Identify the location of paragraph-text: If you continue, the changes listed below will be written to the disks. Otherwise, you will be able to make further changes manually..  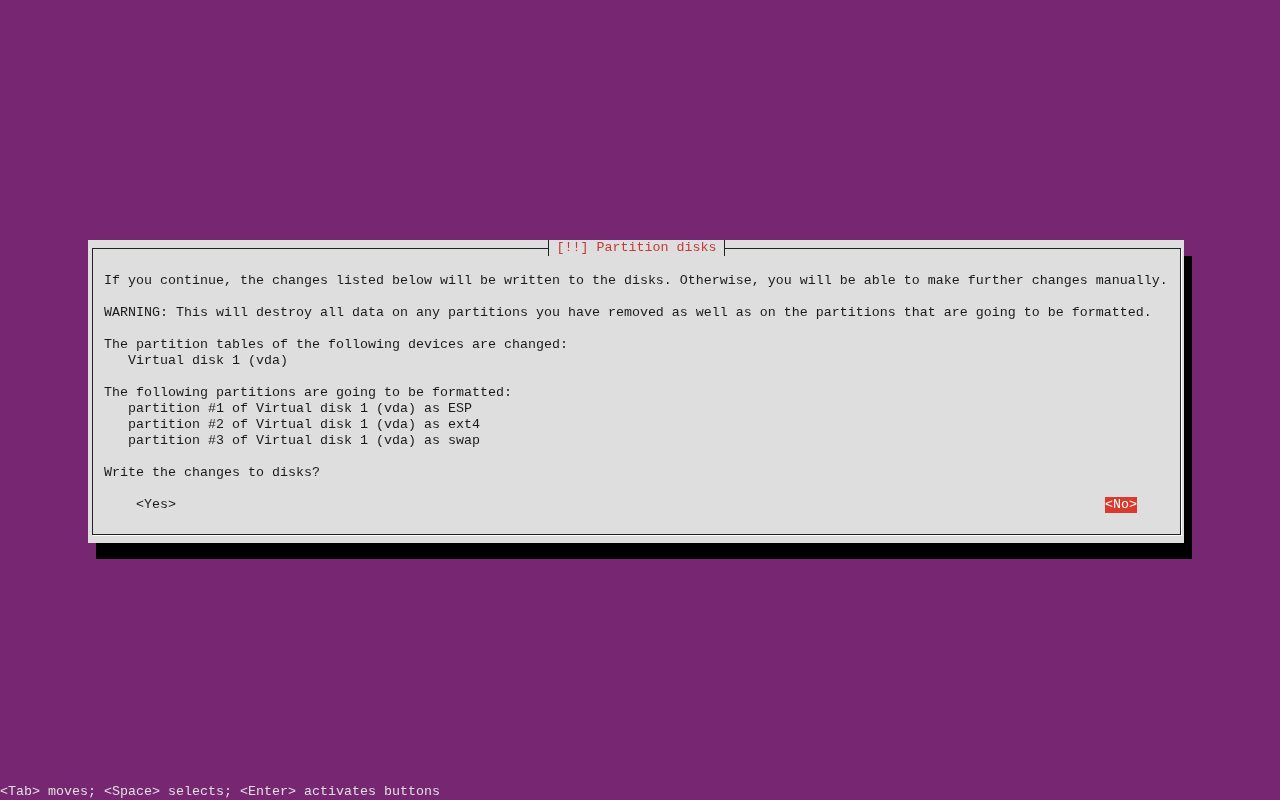
(636, 281).